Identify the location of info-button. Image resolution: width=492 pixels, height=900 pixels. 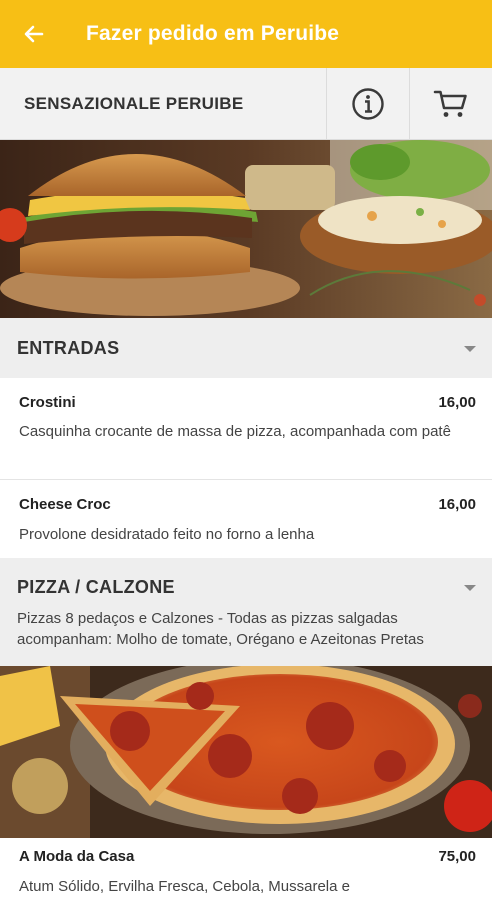
(367, 104).